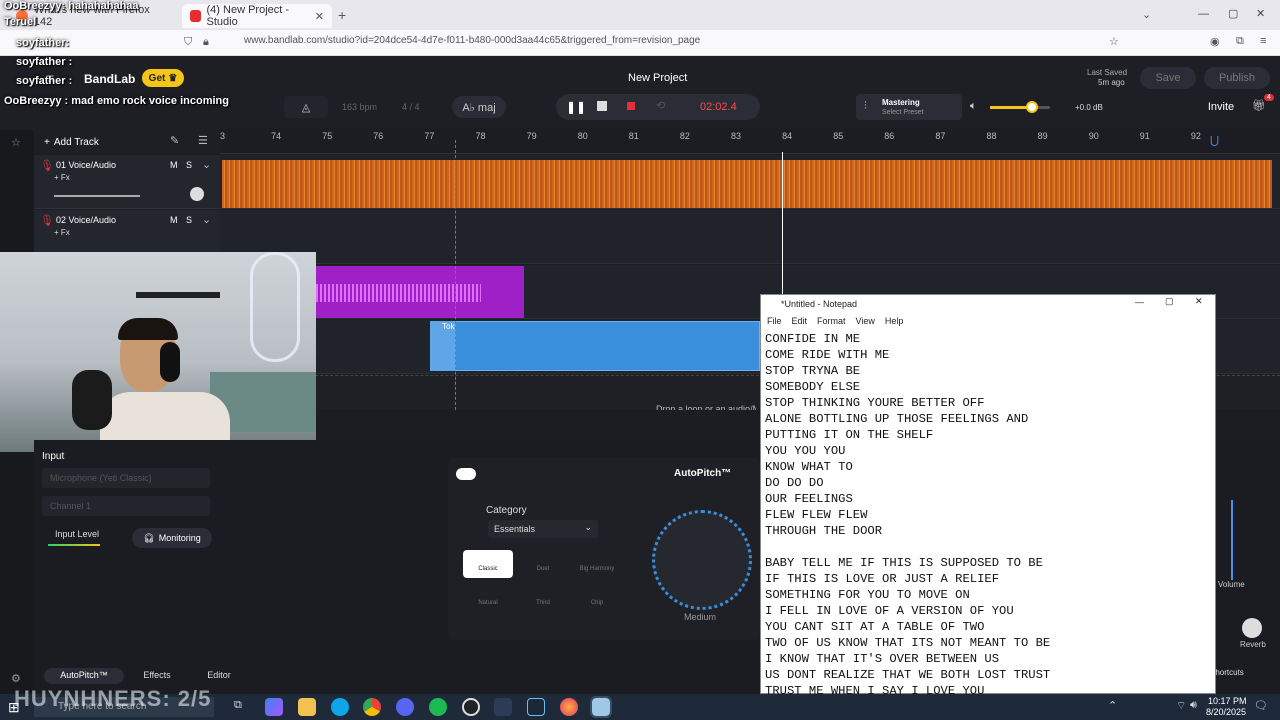 Image resolution: width=1280 pixels, height=720 pixels. I want to click on playhead, so click(782, 223).